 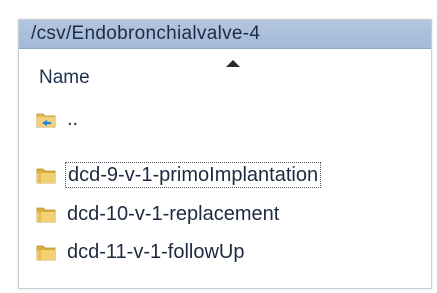 What do you see at coordinates (193, 175) in the screenshot?
I see `list-item-label: dcd-9-v-1-primoImplantation` at bounding box center [193, 175].